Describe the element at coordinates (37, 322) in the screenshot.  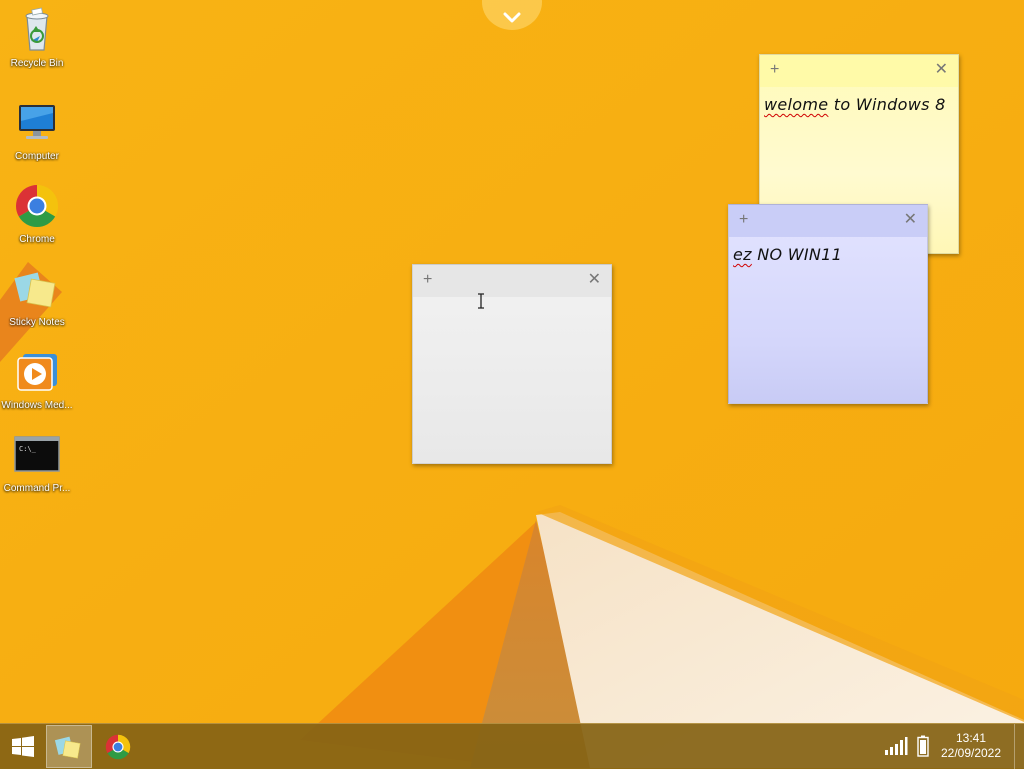
I see `desktop-icon-label: Sticky Notes` at that location.